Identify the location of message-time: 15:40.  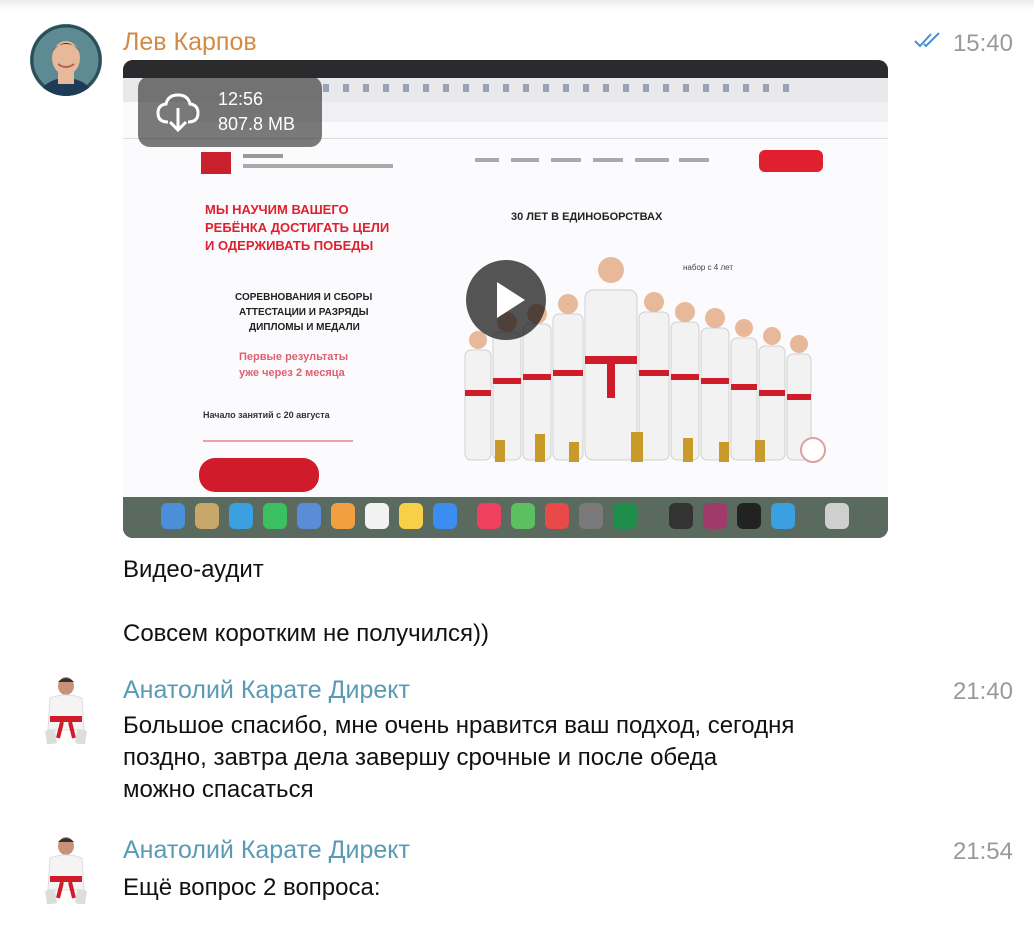
(982, 43).